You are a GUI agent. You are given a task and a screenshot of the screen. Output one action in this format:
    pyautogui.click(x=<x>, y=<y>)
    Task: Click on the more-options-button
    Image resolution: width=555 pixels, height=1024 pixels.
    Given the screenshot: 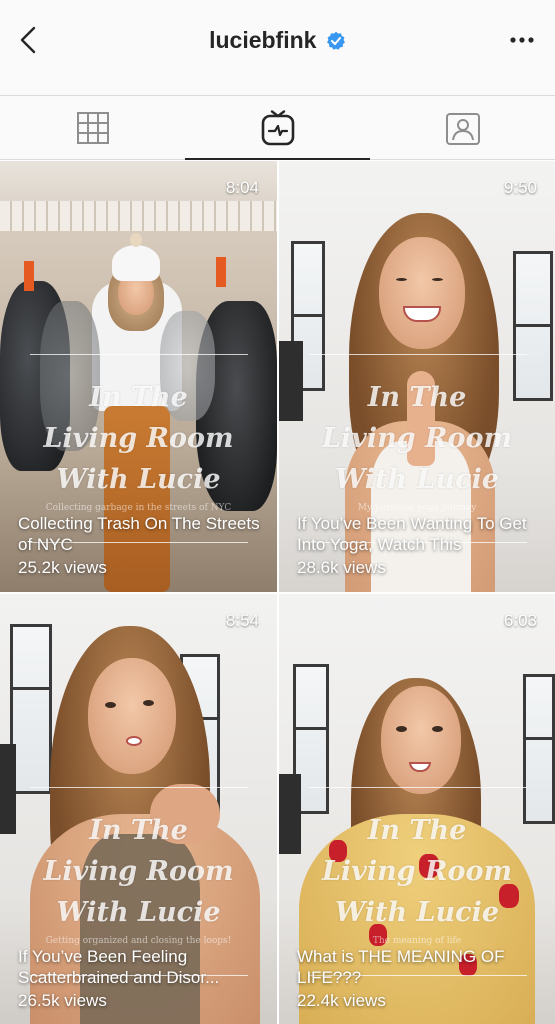 What is the action you would take?
    pyautogui.click(x=522, y=40)
    